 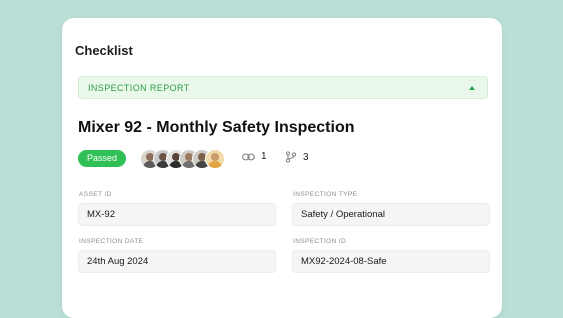 What do you see at coordinates (320, 241) in the screenshot?
I see `inspection-id-label: INSPECTION ID` at bounding box center [320, 241].